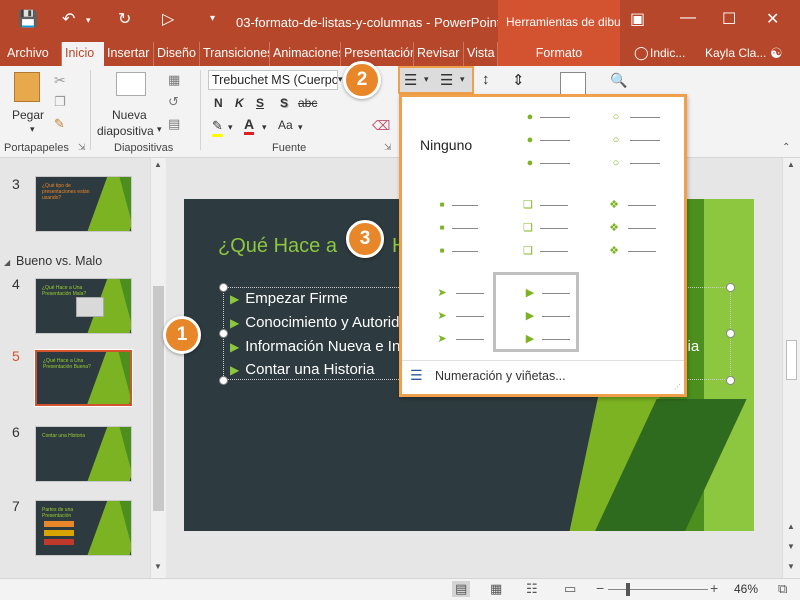 Image resolution: width=800 pixels, height=600 pixels. Describe the element at coordinates (746, 589) in the screenshot. I see `zoom-level: 46%` at that location.